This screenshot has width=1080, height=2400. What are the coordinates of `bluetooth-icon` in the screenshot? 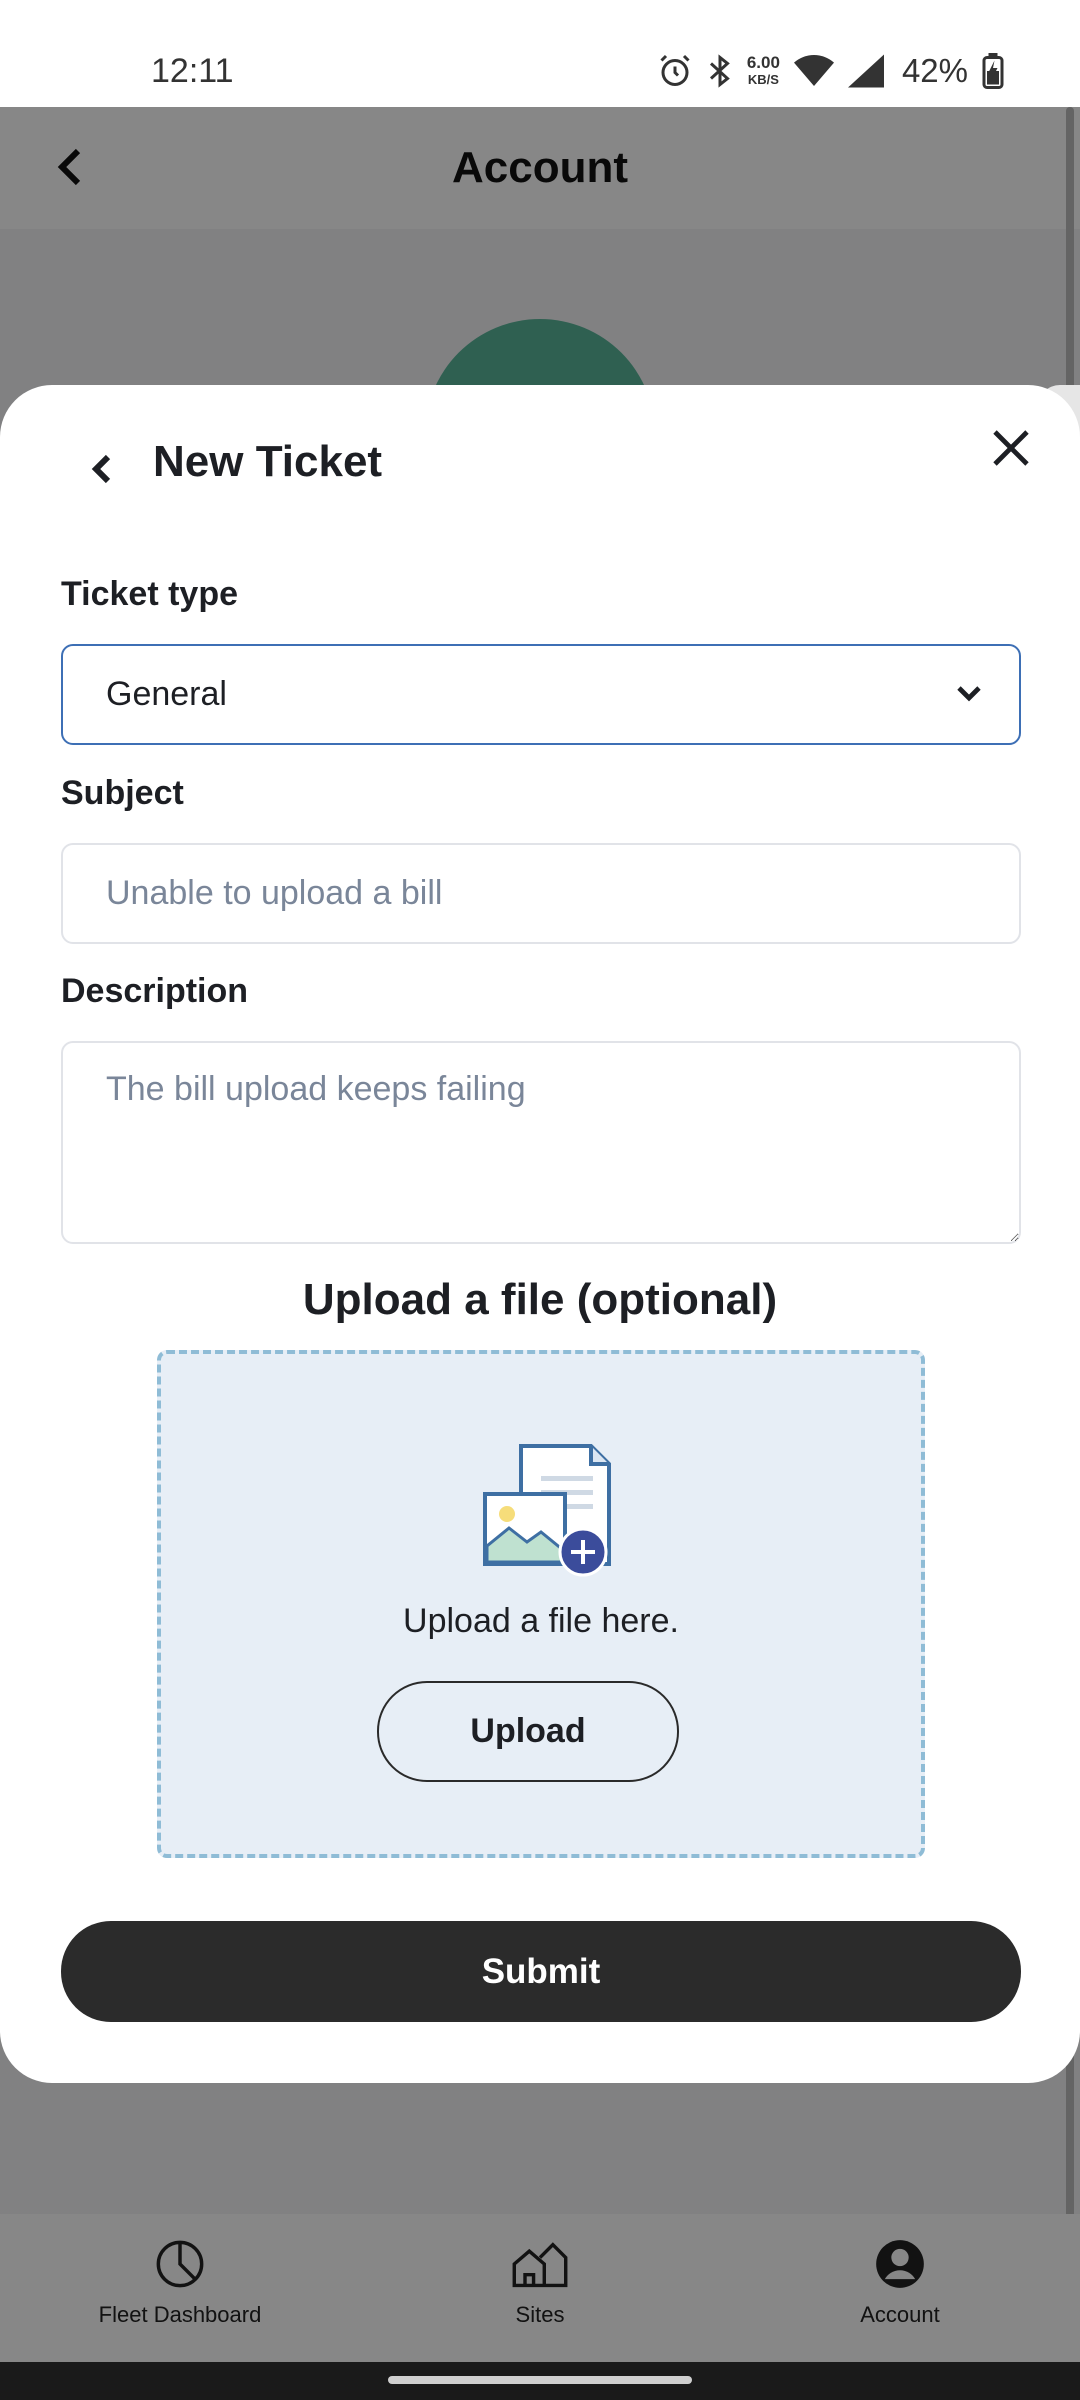 It's located at (719, 71).